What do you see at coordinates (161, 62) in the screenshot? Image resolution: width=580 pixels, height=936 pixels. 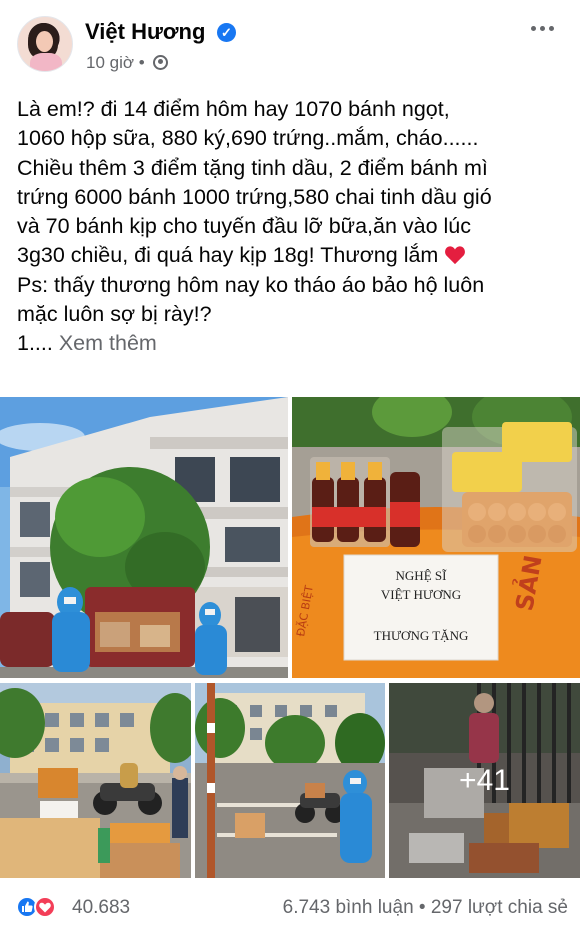 I see `globe-icon` at bounding box center [161, 62].